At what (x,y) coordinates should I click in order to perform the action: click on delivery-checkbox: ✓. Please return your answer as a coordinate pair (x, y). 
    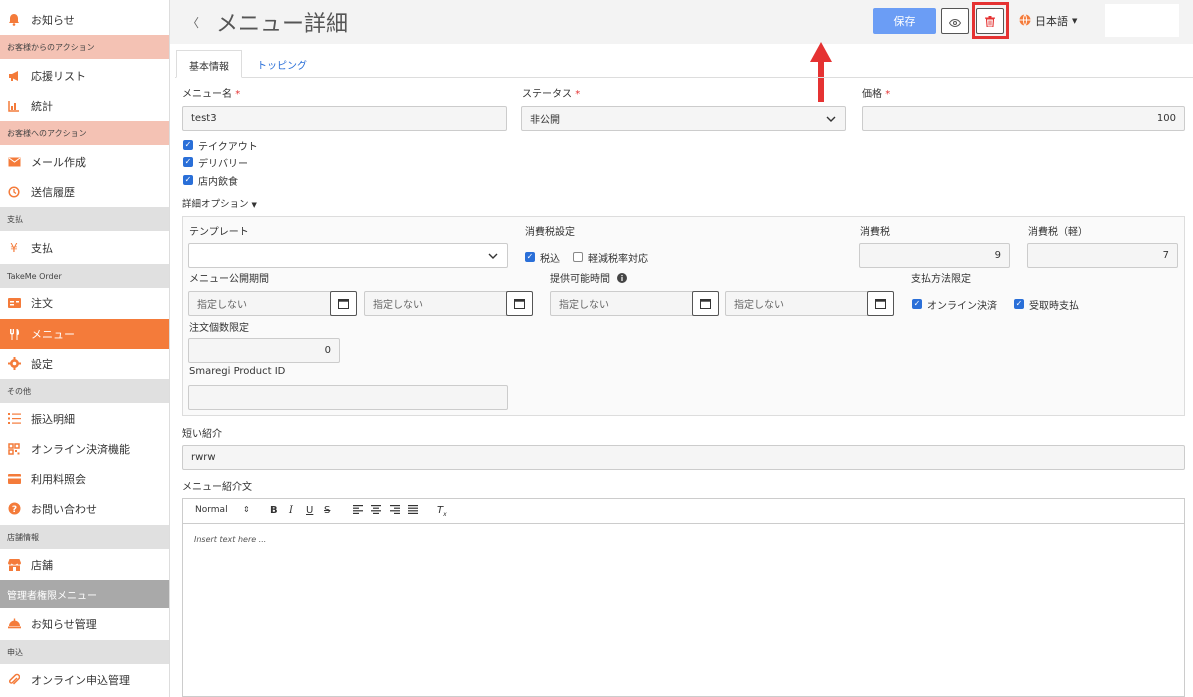
    Looking at the image, I should click on (188, 162).